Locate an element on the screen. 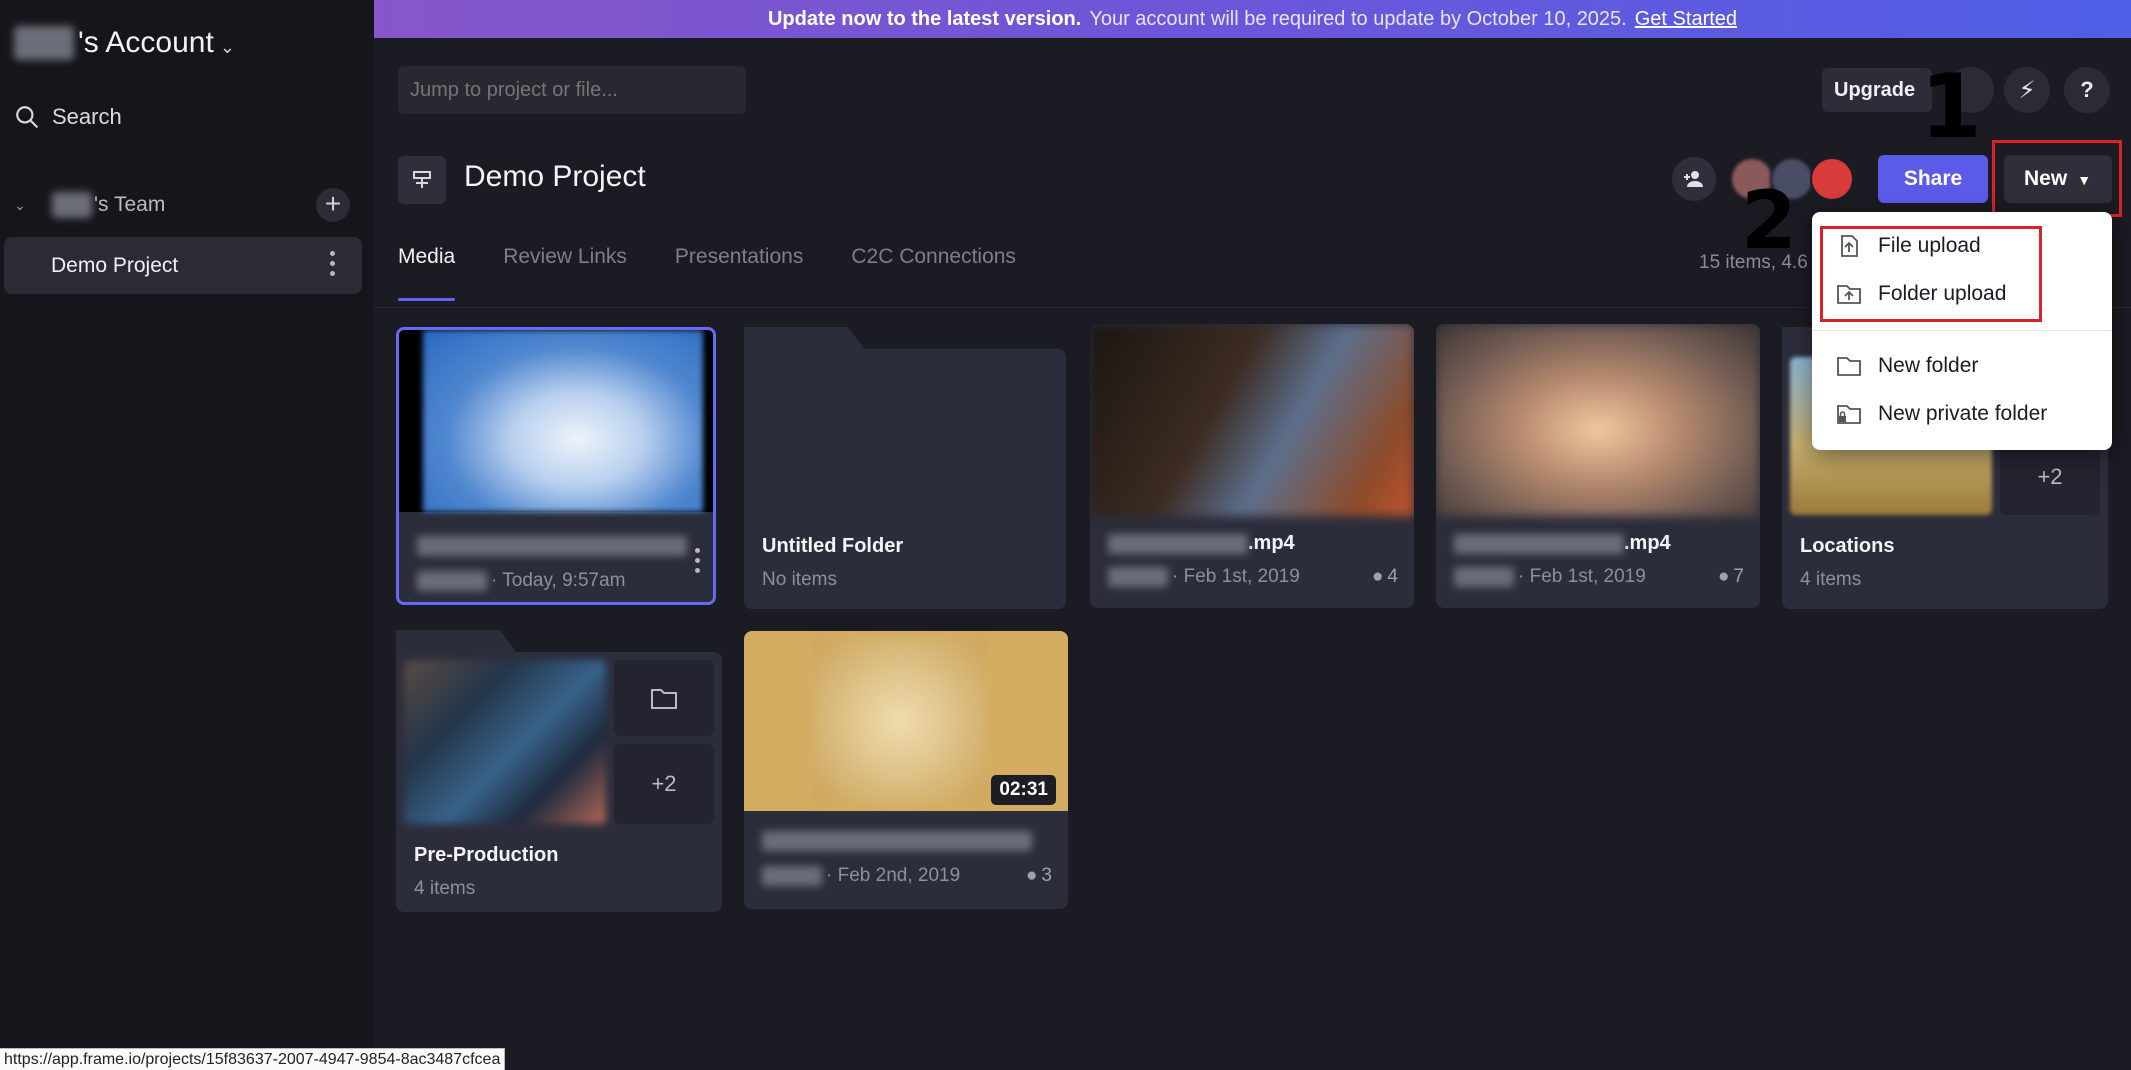 The width and height of the screenshot is (2131, 1070). jump-to-search-input is located at coordinates (572, 90).